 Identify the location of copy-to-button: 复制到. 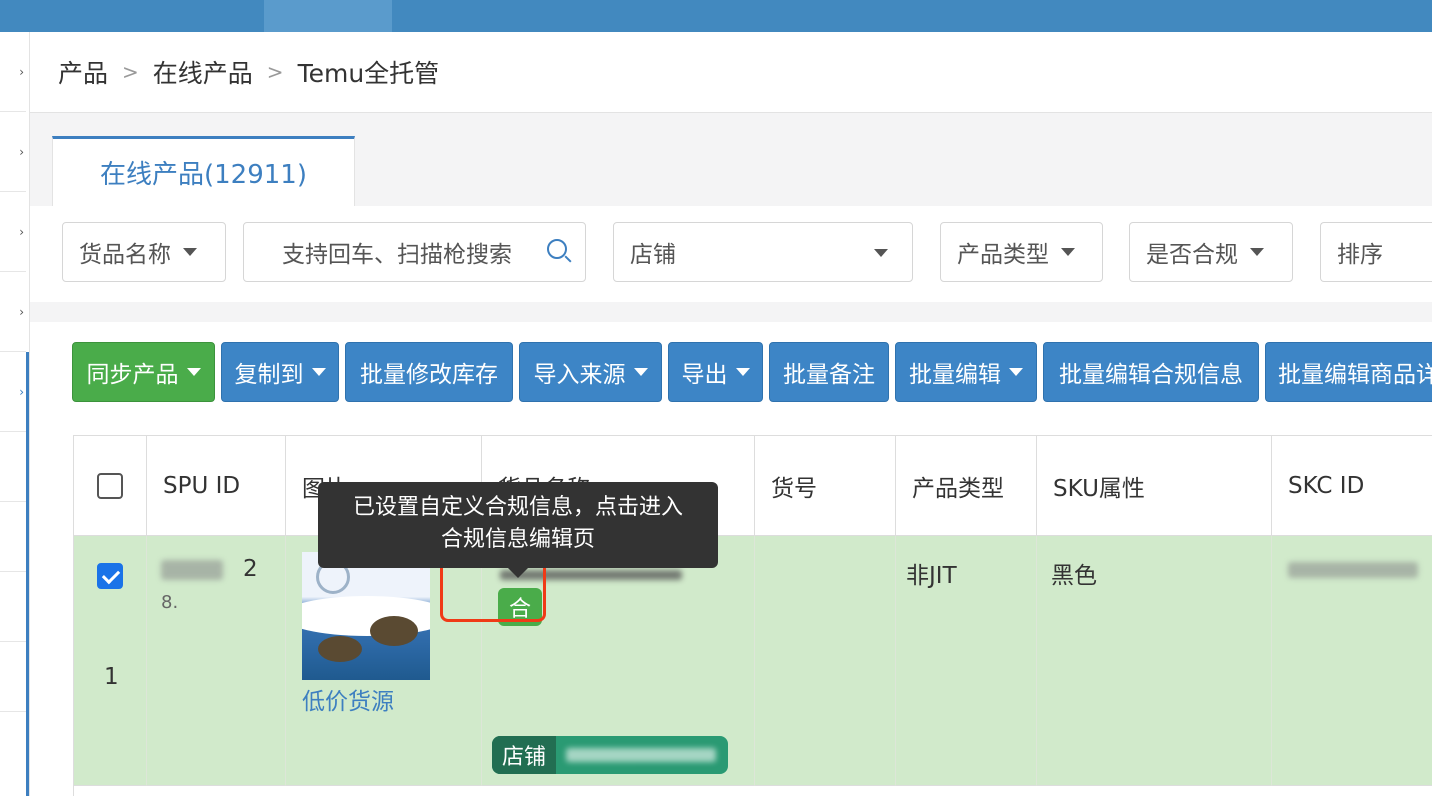
(280, 372).